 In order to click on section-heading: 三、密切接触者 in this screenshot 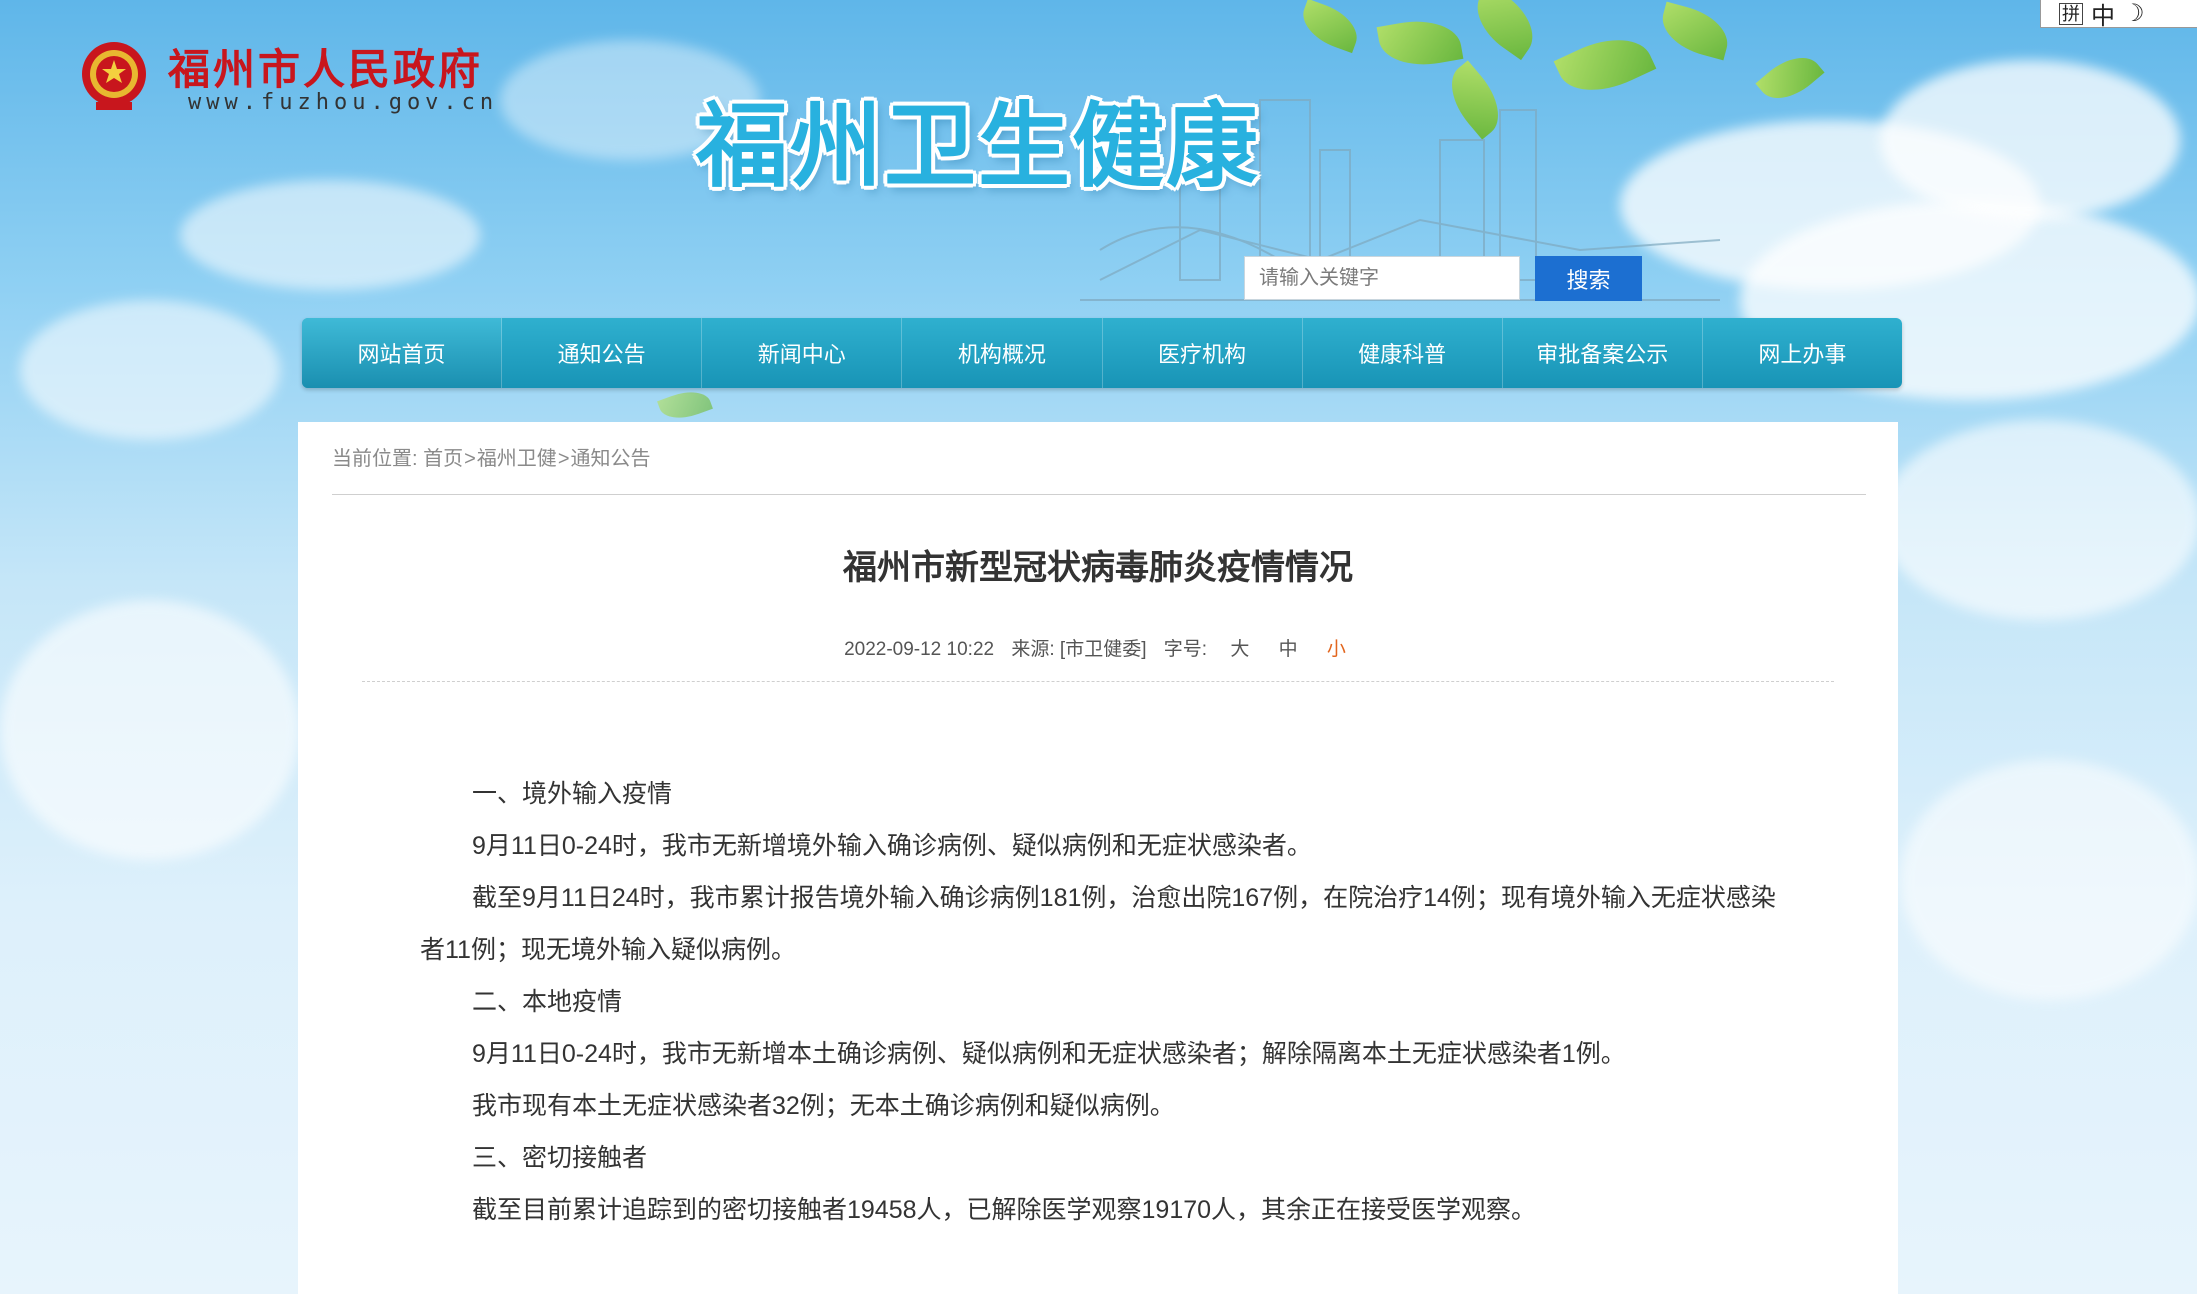, I will do `click(560, 1158)`.